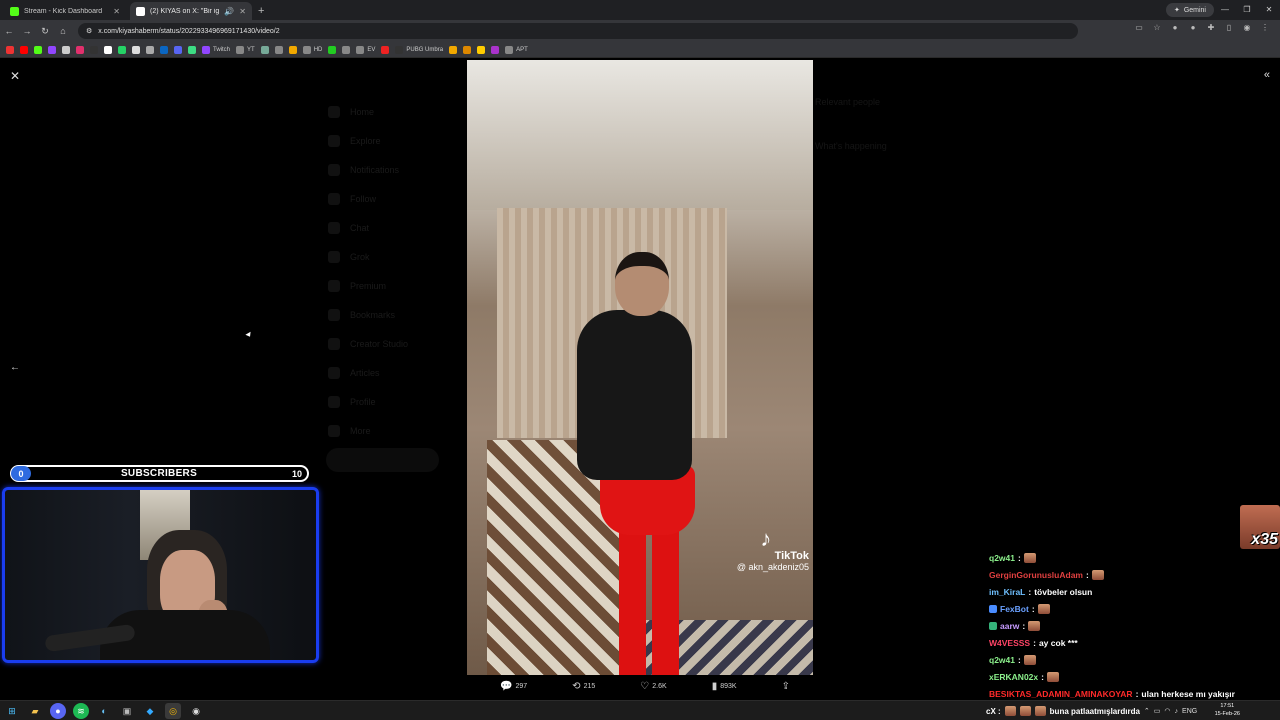 Image resolution: width=1280 pixels, height=720 pixels. What do you see at coordinates (1188, 693) in the screenshot?
I see `chat-text: ulan herkese mı yakışır` at bounding box center [1188, 693].